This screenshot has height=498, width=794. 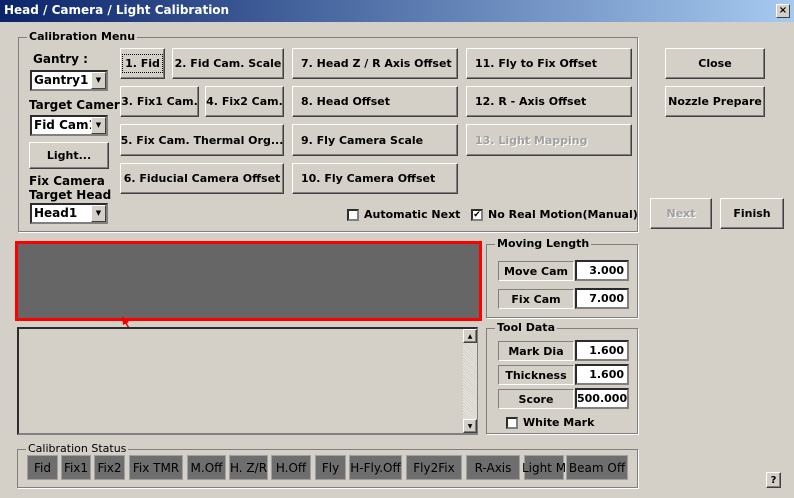 I want to click on head-offset-button: 8. Head Offset, so click(x=375, y=101).